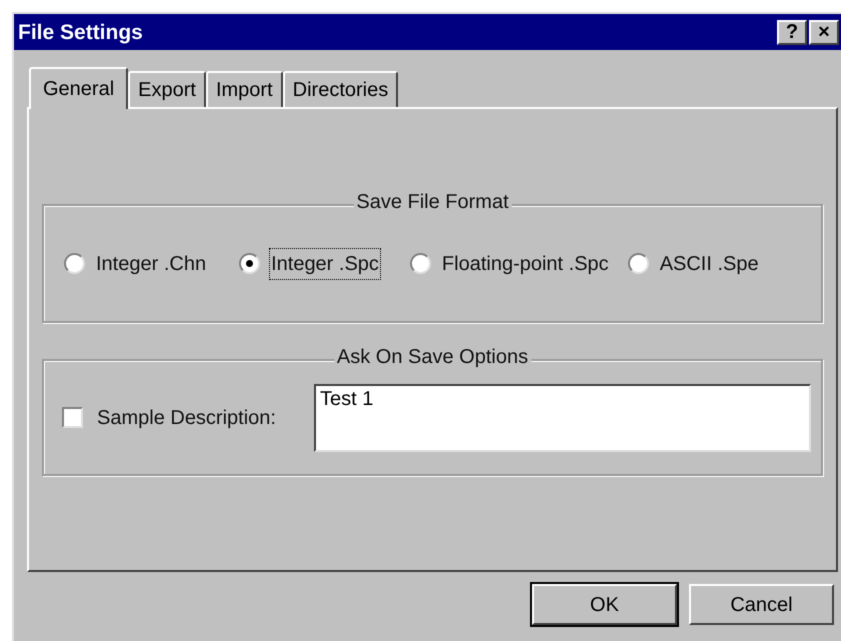  What do you see at coordinates (709, 264) in the screenshot?
I see `radio-label: ASCII .Spe` at bounding box center [709, 264].